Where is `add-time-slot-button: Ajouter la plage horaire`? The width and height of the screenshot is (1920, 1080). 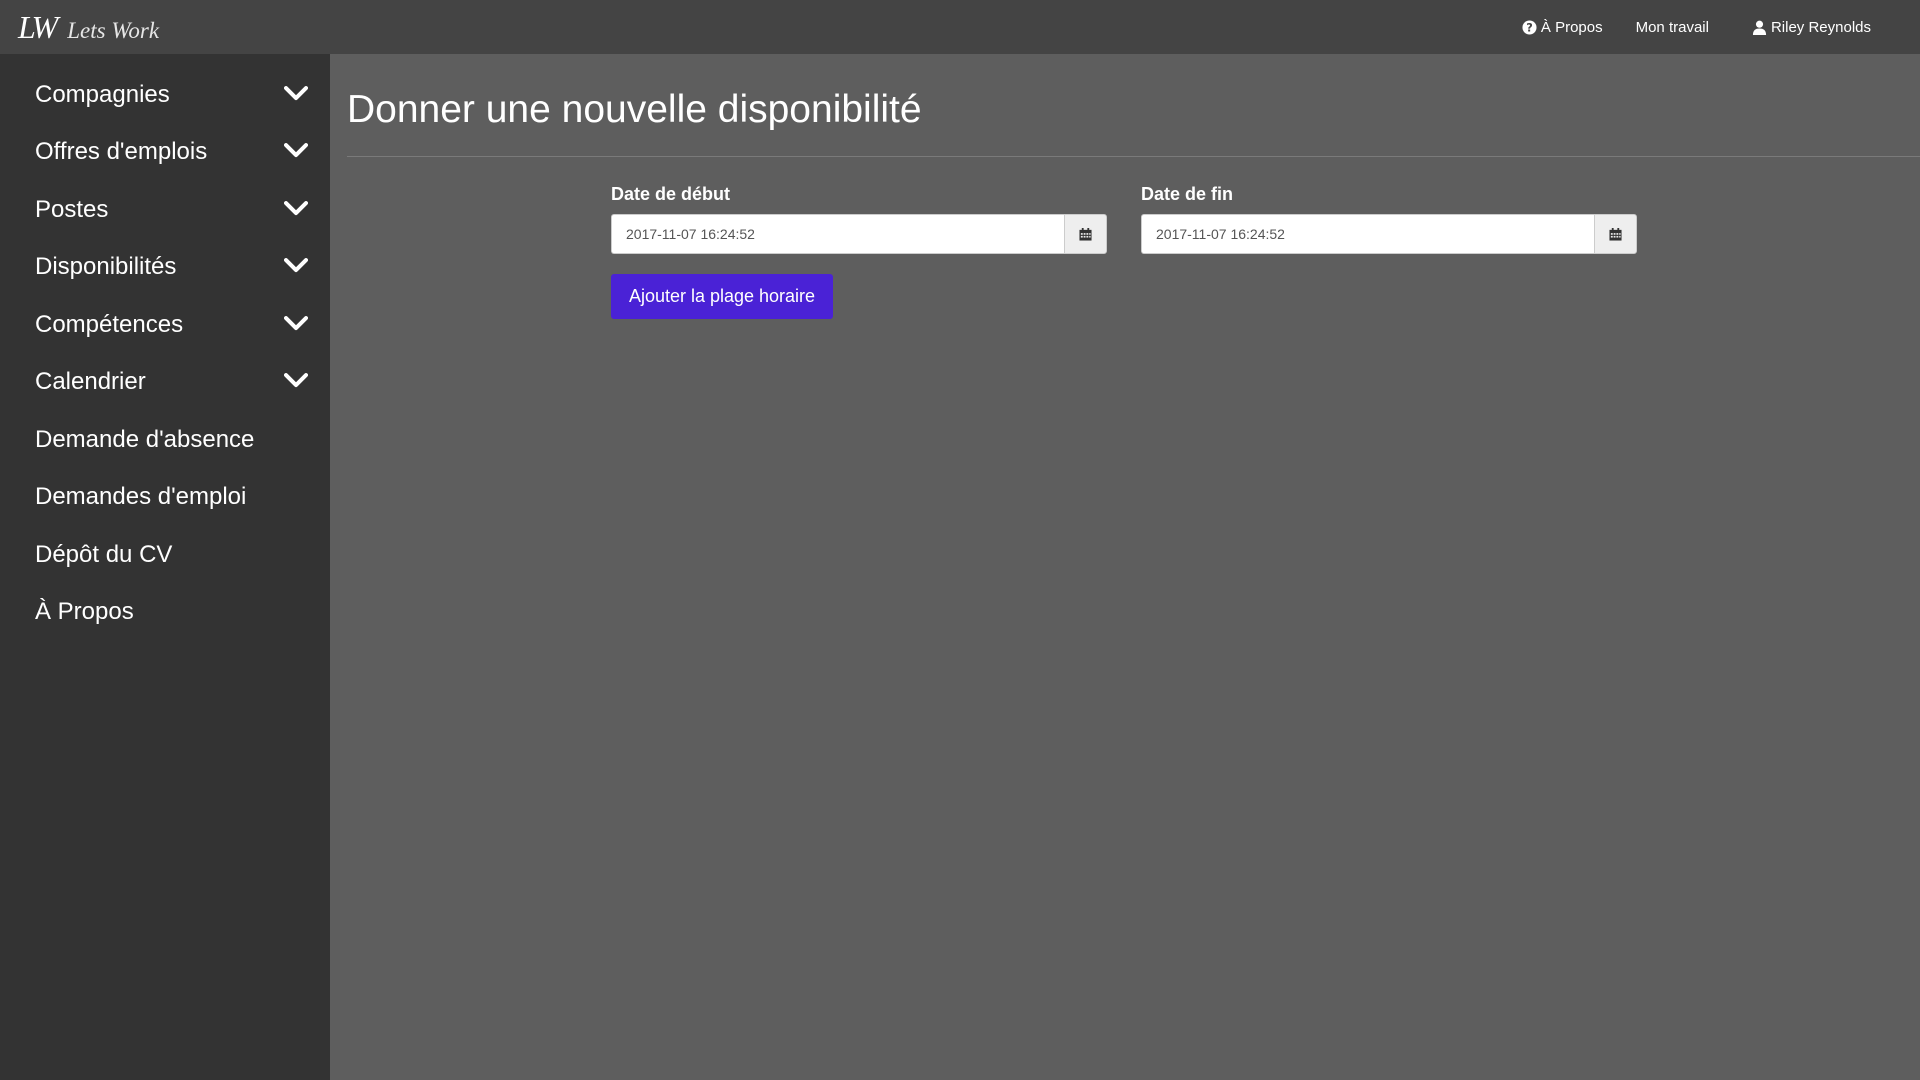 add-time-slot-button: Ajouter la plage horaire is located at coordinates (722, 296).